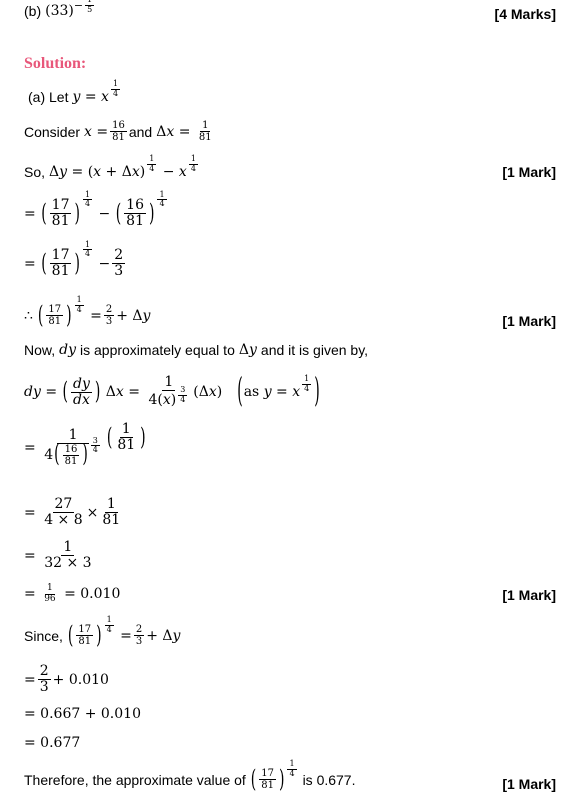 This screenshot has height=799, width=578. What do you see at coordinates (529, 595) in the screenshot?
I see `mark-3: [1 Mark]` at bounding box center [529, 595].